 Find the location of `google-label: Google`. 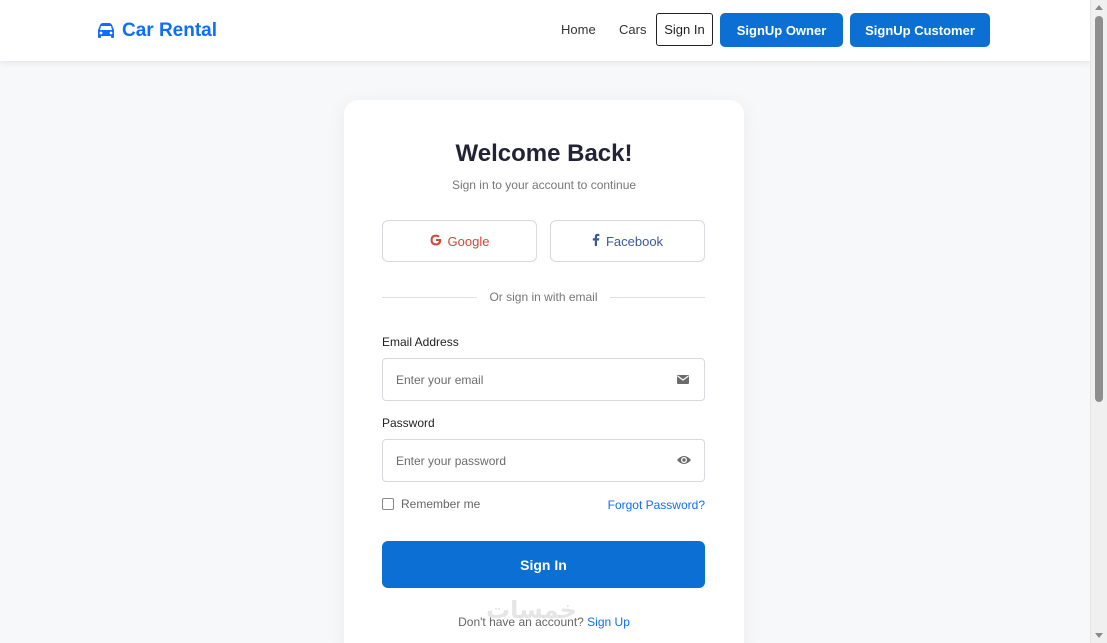

google-label: Google is located at coordinates (468, 241).